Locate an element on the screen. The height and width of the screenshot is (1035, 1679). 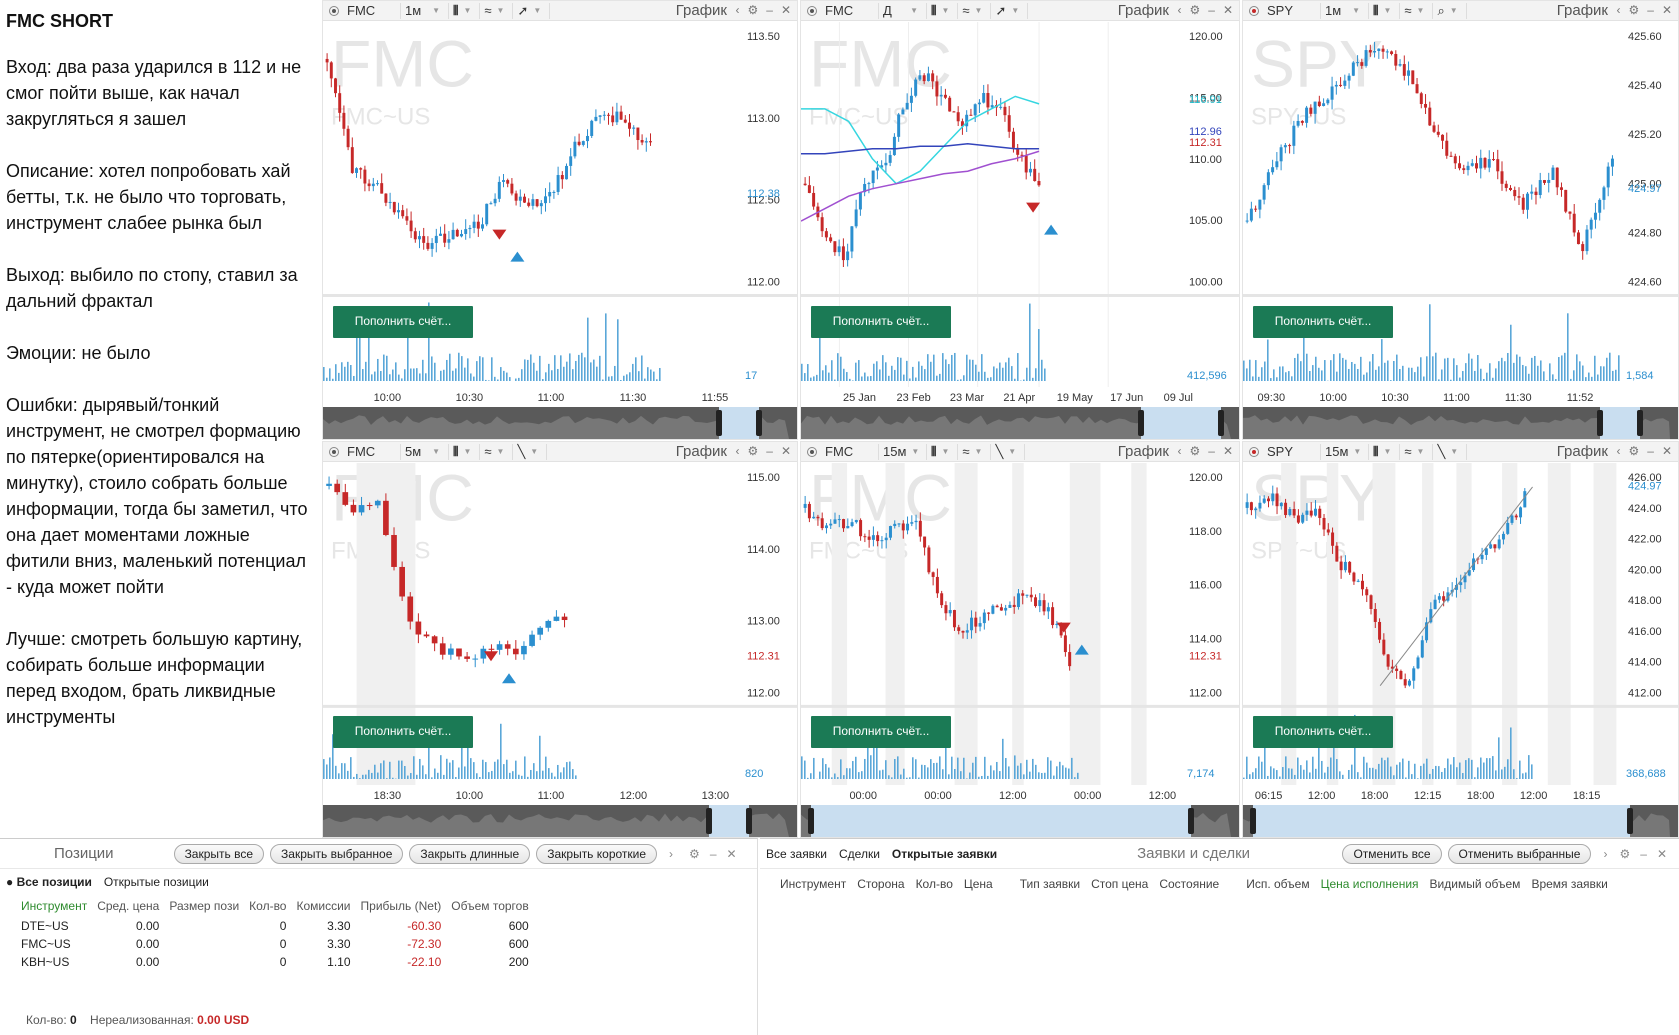
tab-trades: Сделки is located at coordinates (859, 854).